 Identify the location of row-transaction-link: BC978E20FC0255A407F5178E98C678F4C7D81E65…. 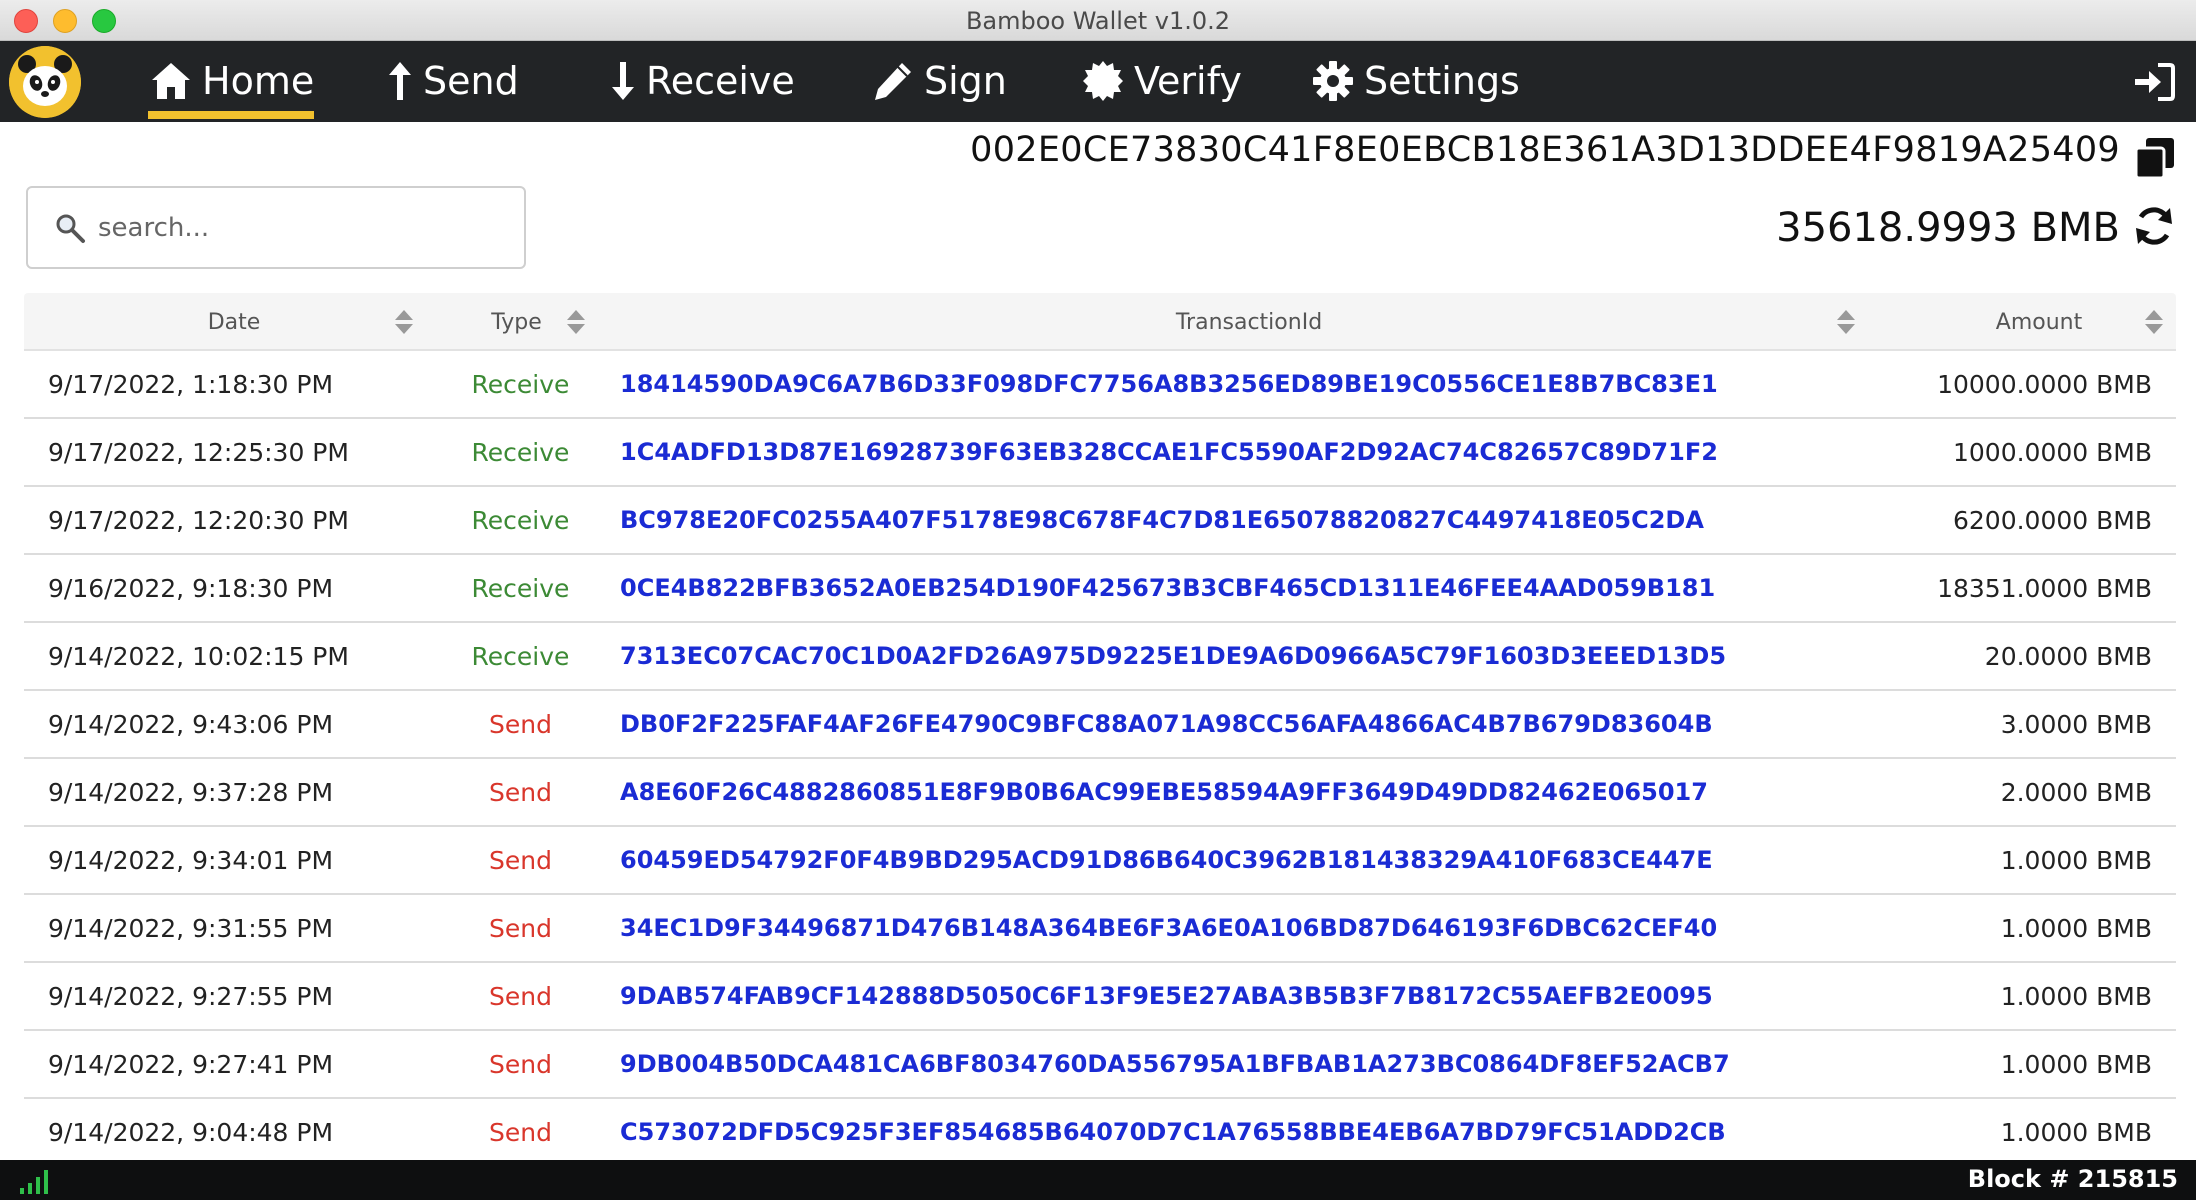
(1162, 520).